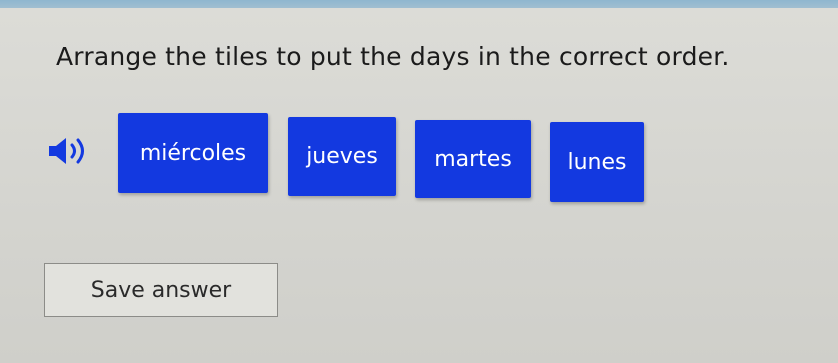 Image resolution: width=838 pixels, height=363 pixels. I want to click on day-tile: miércoles, so click(193, 153).